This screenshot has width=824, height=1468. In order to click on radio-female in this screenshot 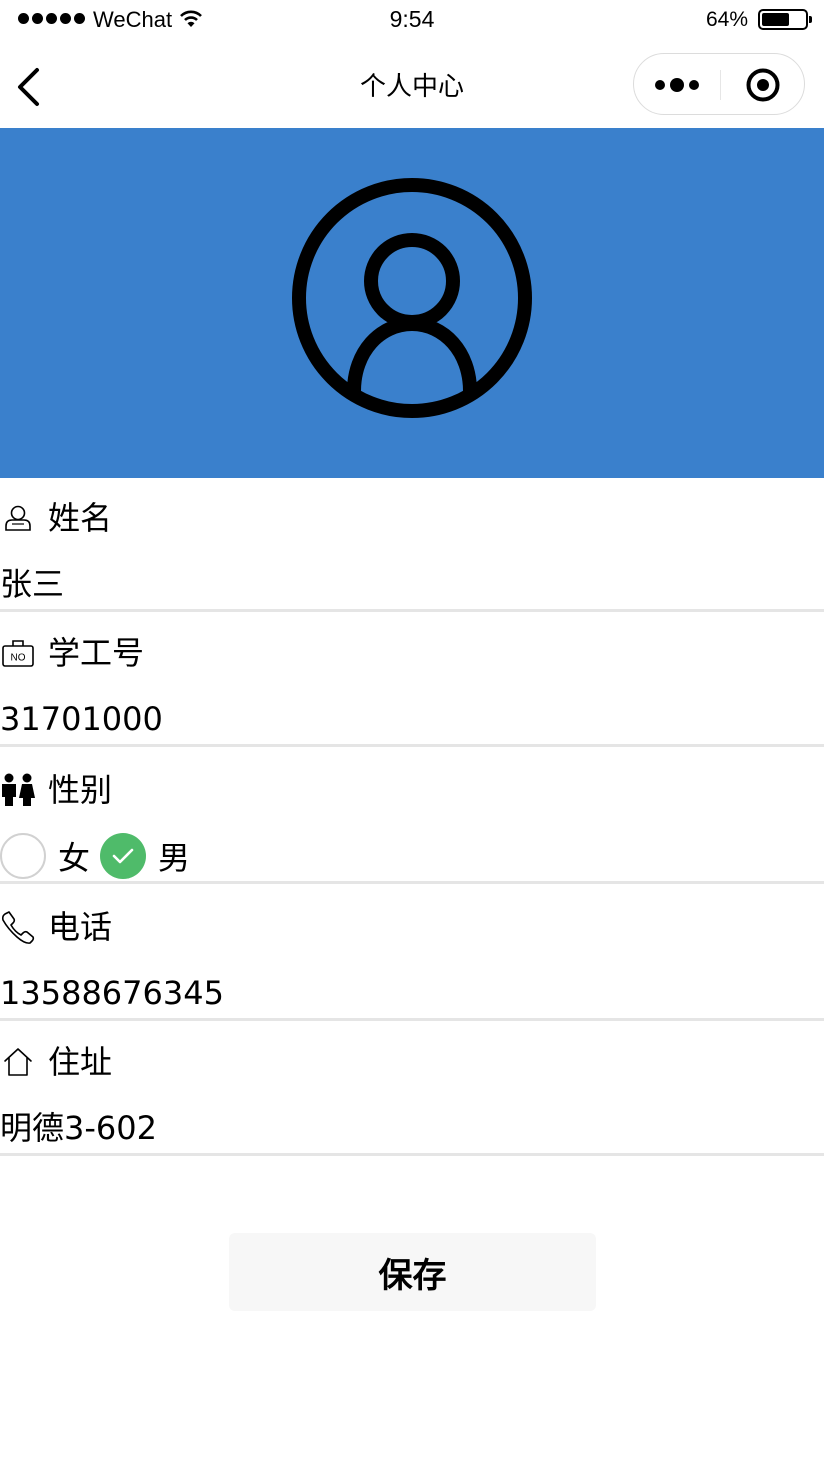, I will do `click(23, 856)`.